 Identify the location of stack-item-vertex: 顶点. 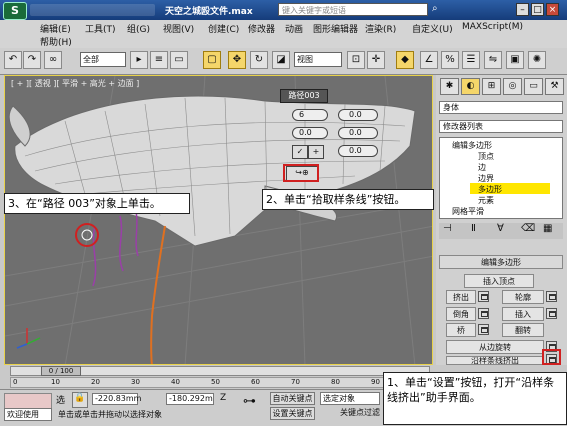
(486, 156).